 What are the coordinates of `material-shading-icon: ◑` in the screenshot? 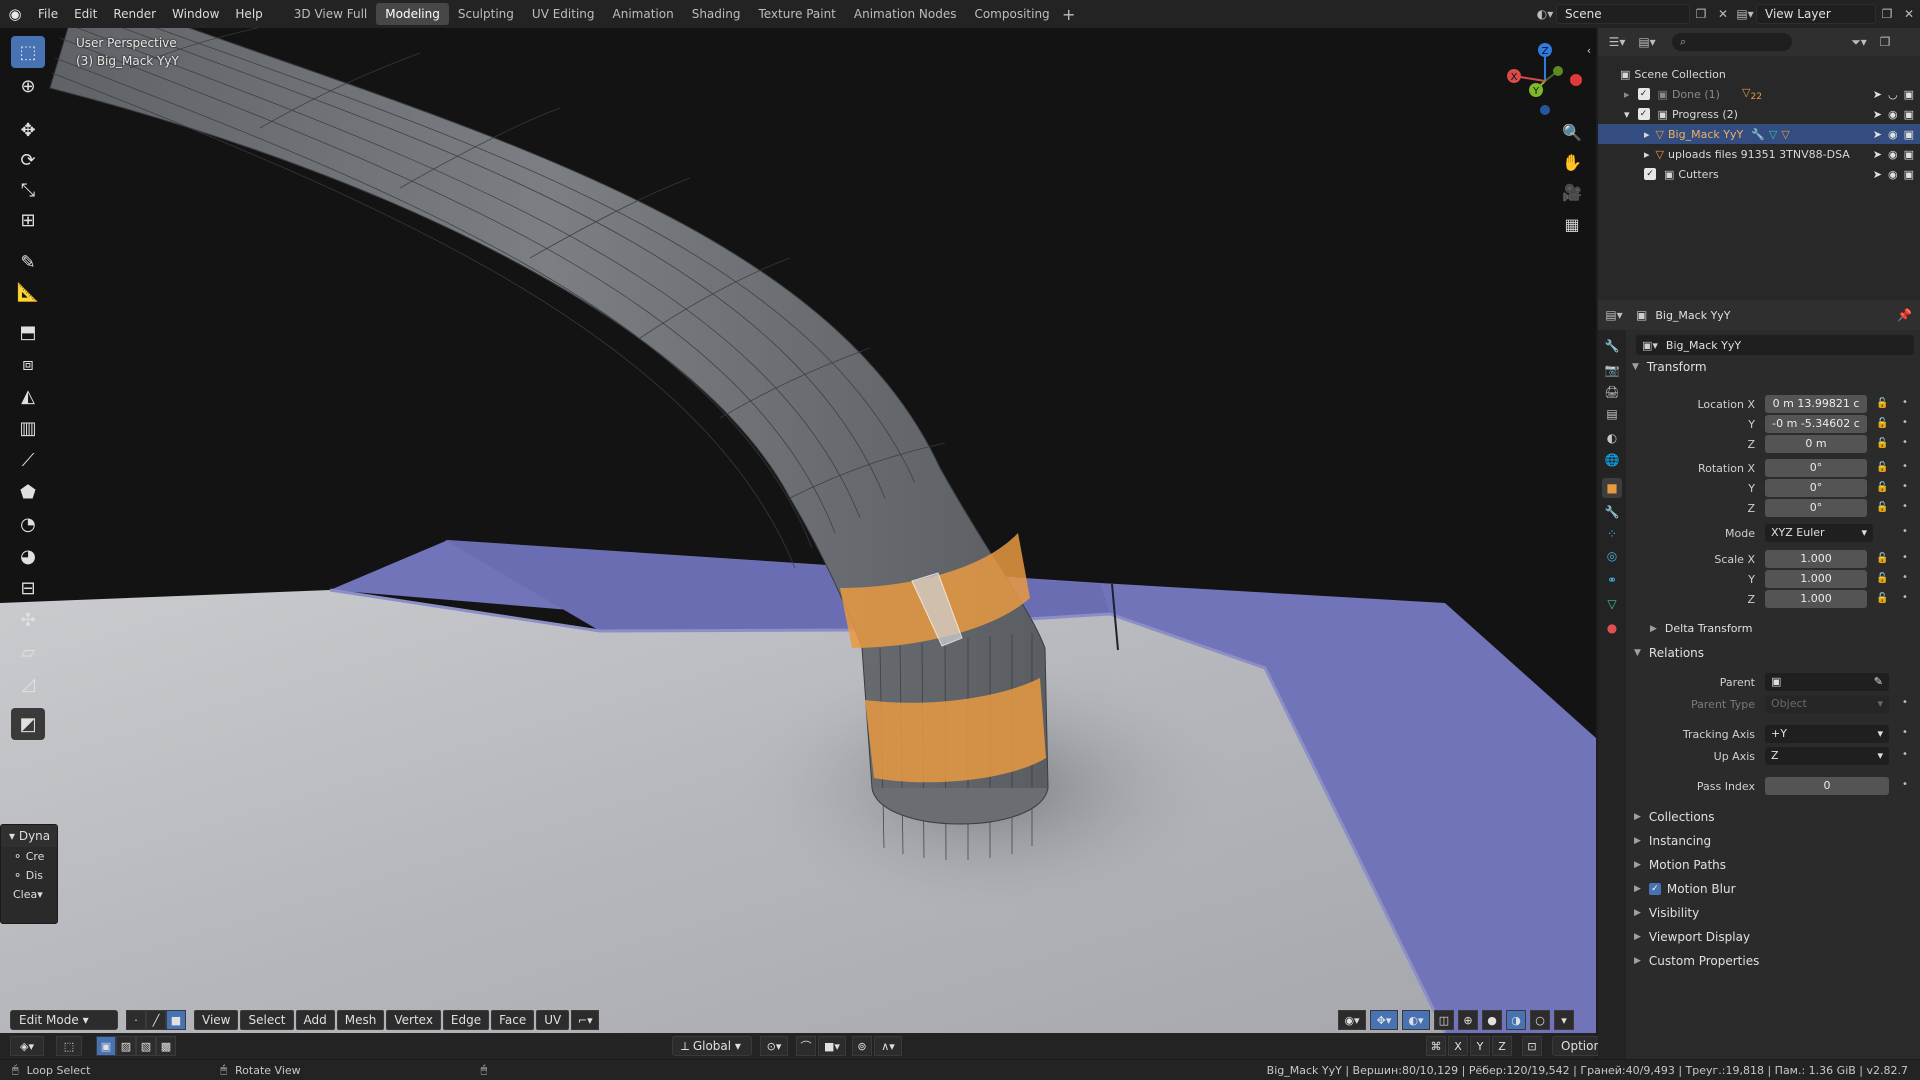 It's located at (1516, 1020).